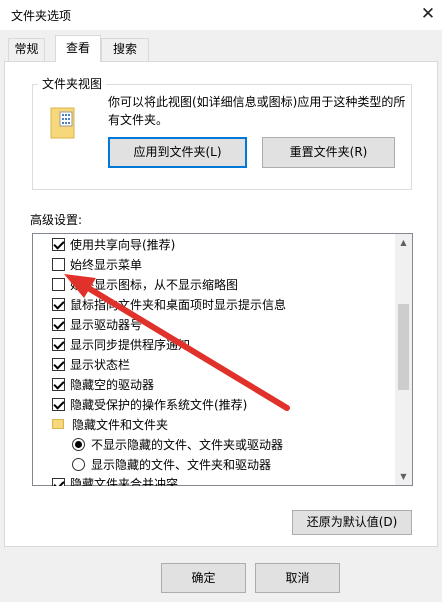 Image resolution: width=442 pixels, height=602 pixels. I want to click on tab-search: 搜索, so click(125, 49).